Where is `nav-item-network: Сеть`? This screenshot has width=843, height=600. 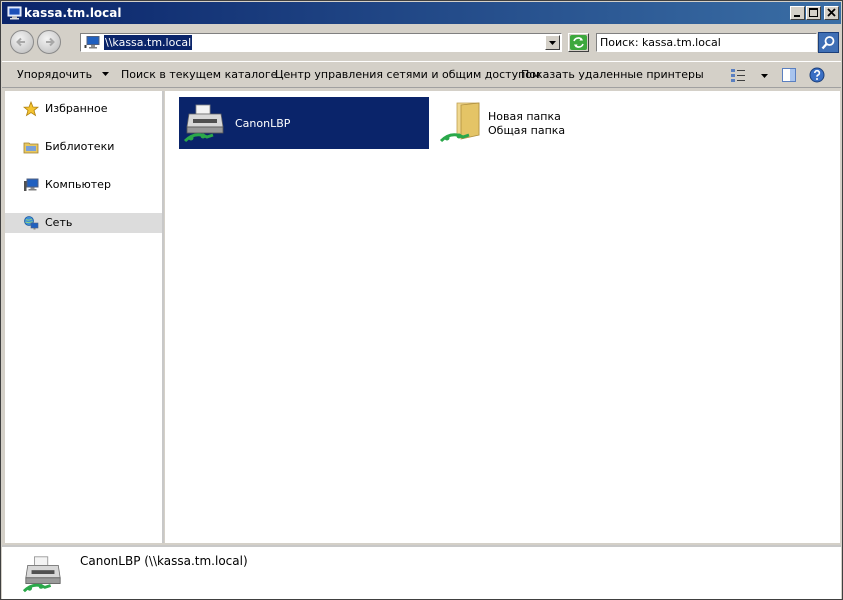
nav-item-network: Сеть is located at coordinates (83, 223).